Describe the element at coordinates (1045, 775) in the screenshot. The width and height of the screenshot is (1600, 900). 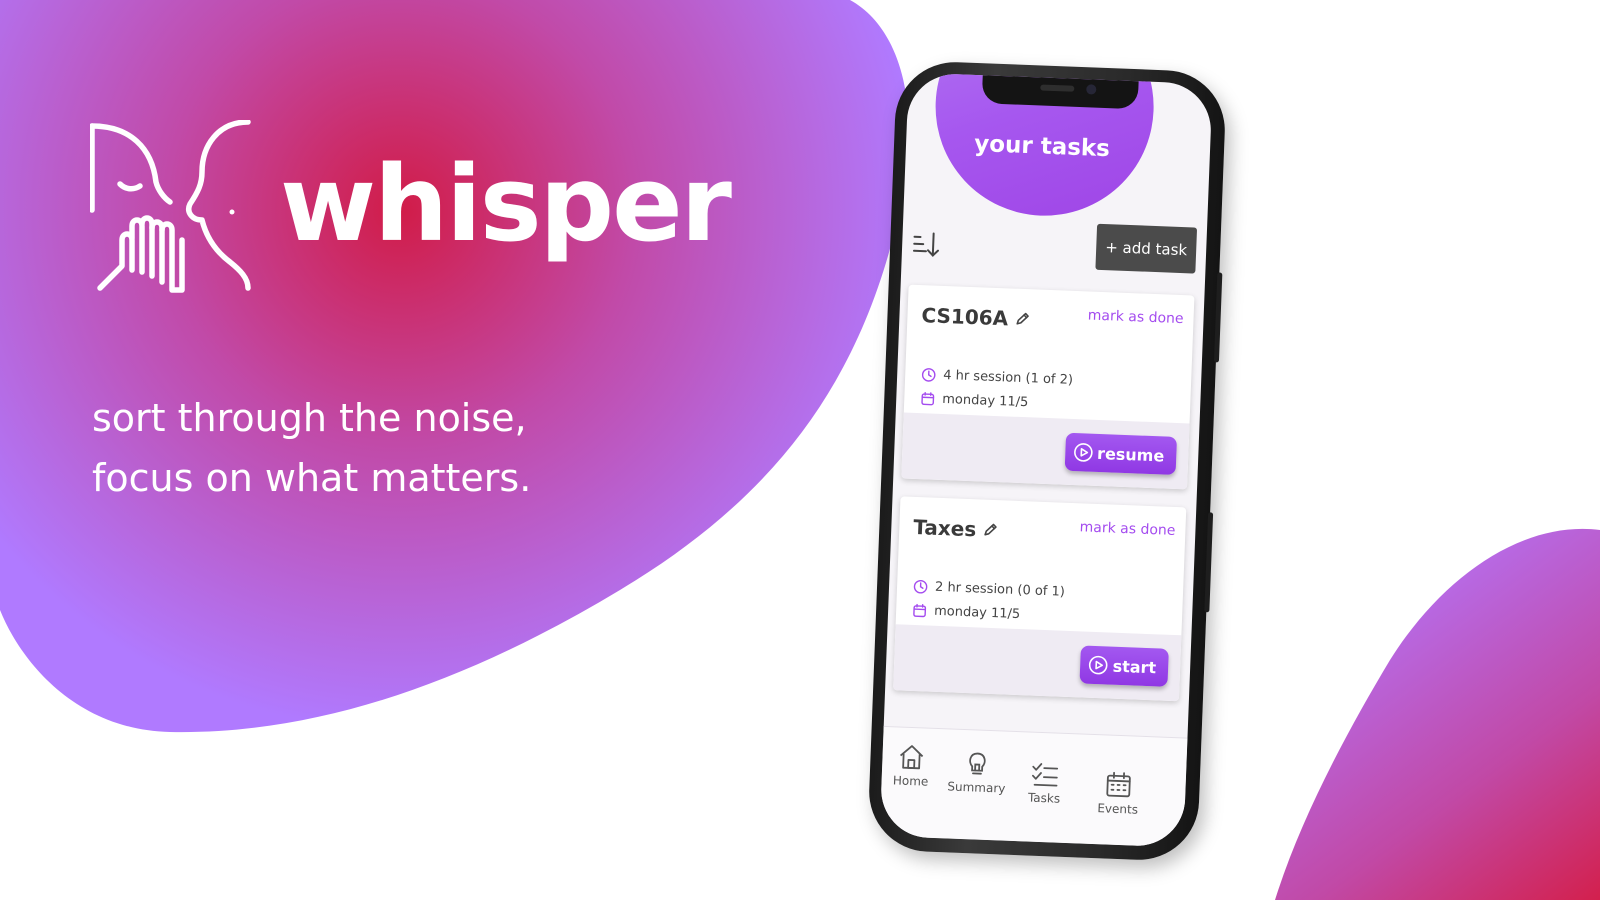
I see `checklist-icon` at that location.